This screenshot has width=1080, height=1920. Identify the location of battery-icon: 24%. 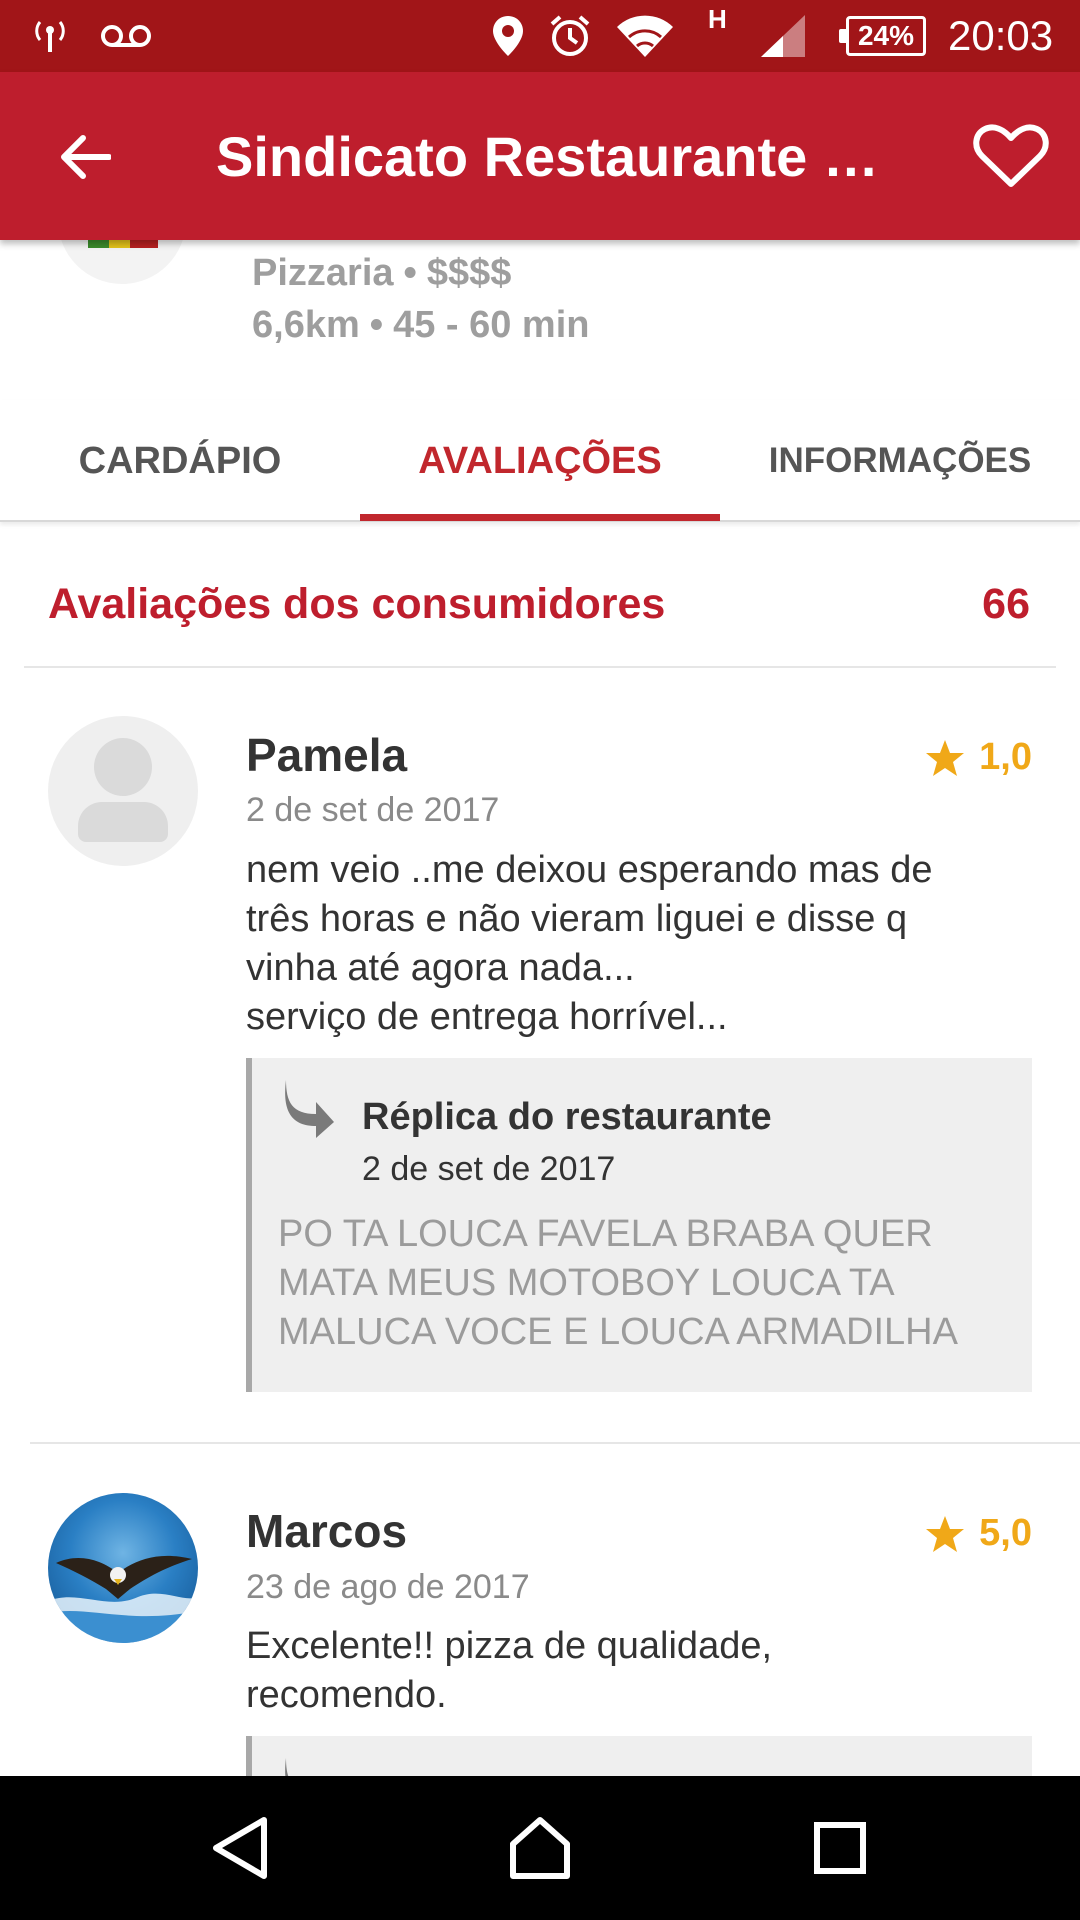
(882, 36).